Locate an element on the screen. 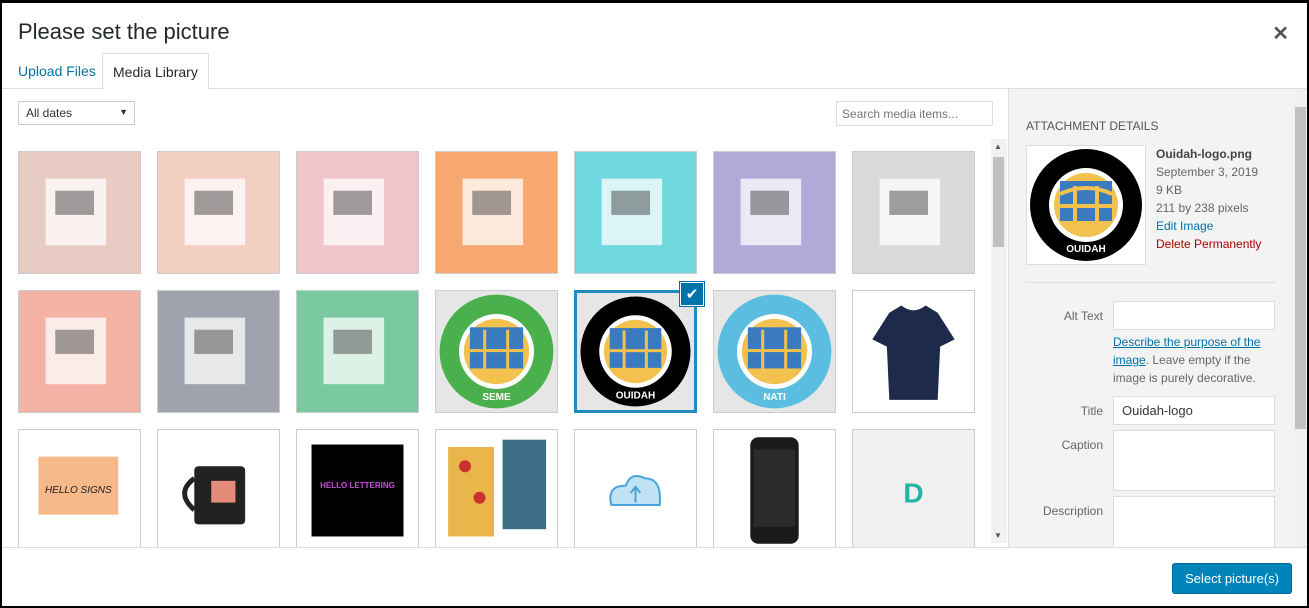 This screenshot has height=608, width=1309. logo-text: OUIDAH is located at coordinates (635, 395).